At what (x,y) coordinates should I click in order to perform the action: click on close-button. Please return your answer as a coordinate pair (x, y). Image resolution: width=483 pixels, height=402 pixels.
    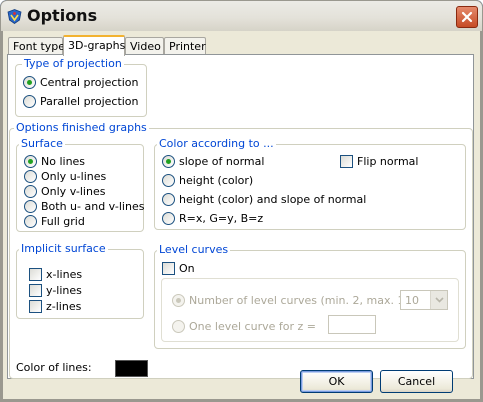
    Looking at the image, I should click on (467, 17).